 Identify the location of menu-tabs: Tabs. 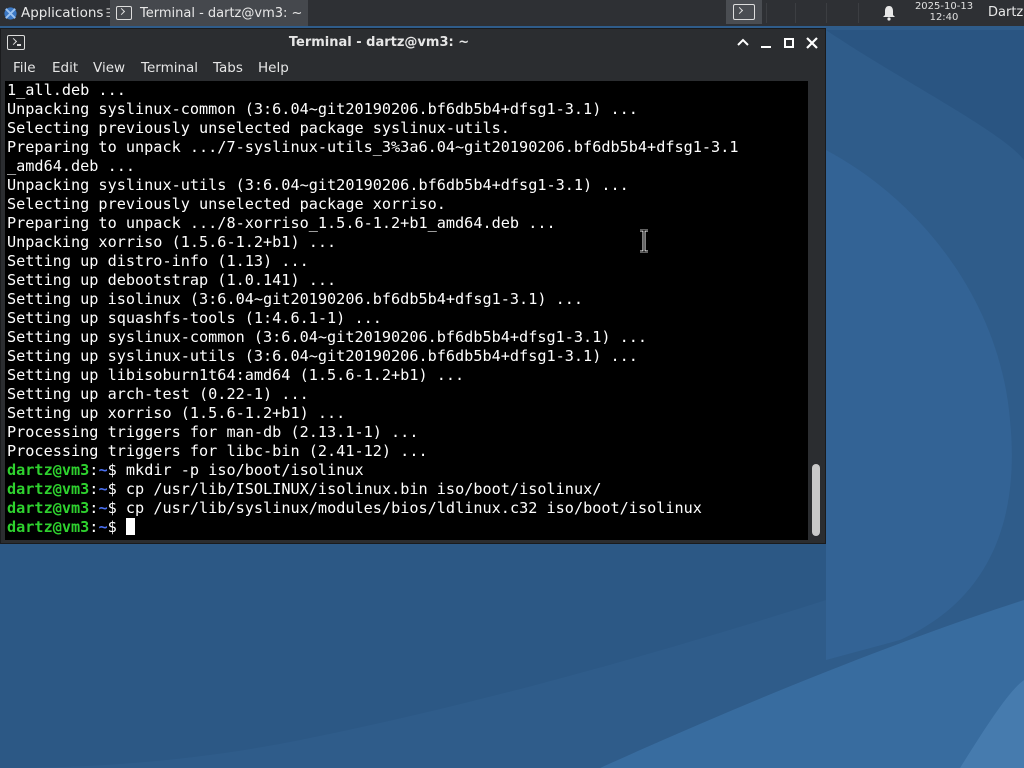
(228, 68).